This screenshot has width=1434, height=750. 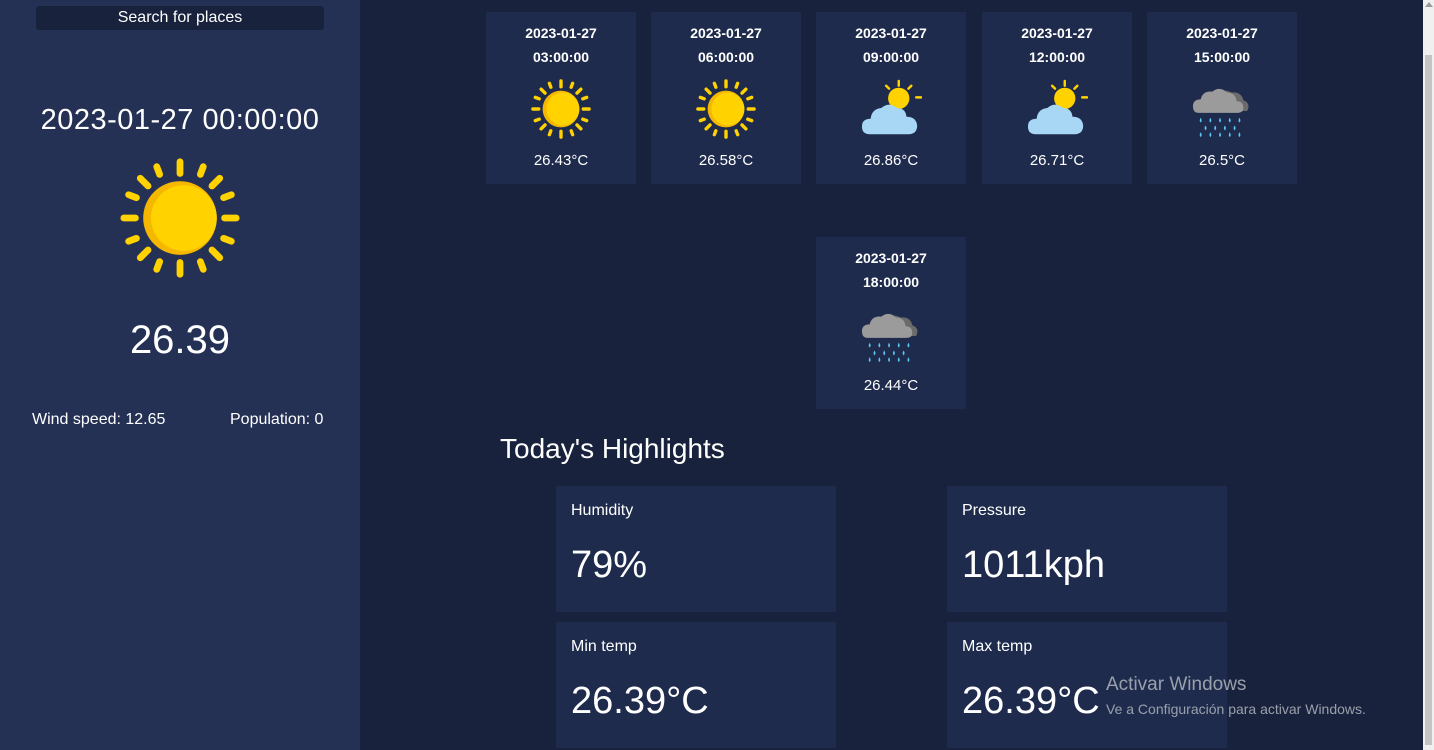 I want to click on humidity-label: Humidity, so click(x=602, y=510).